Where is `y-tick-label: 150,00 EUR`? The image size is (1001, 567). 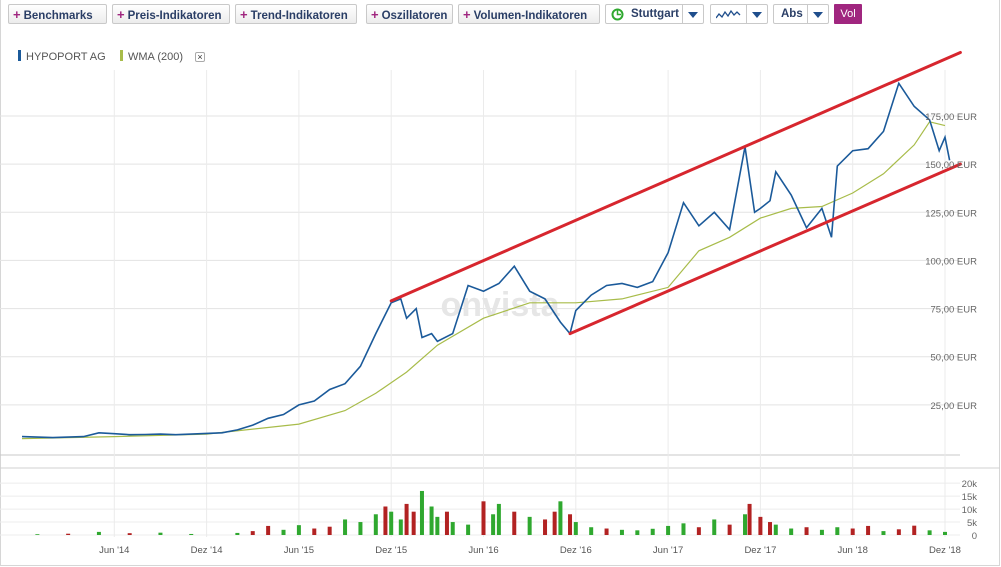 y-tick-label: 150,00 EUR is located at coordinates (951, 165).